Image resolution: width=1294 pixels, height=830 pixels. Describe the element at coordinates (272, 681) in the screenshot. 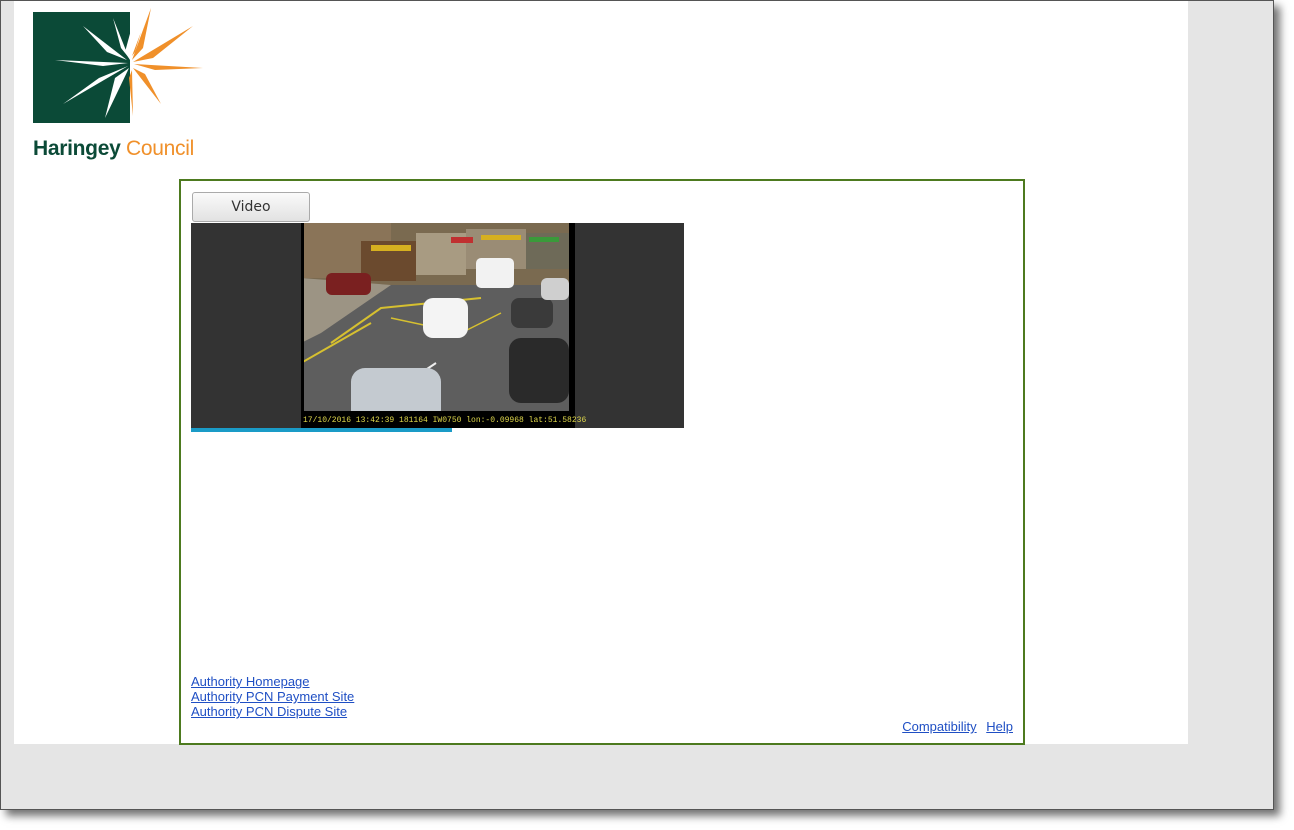

I see `authority-homepage-link: Authority Homepage` at that location.